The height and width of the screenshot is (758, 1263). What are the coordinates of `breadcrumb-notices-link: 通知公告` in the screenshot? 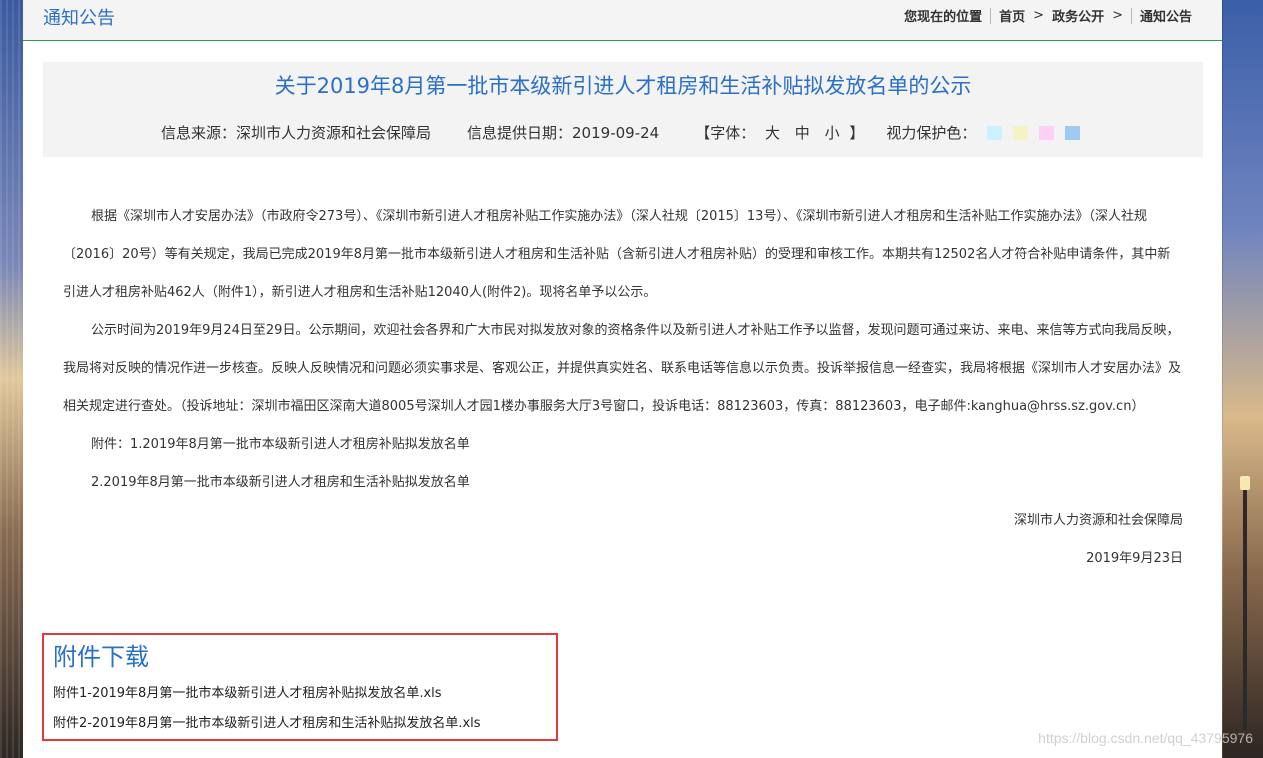 It's located at (1166, 15).